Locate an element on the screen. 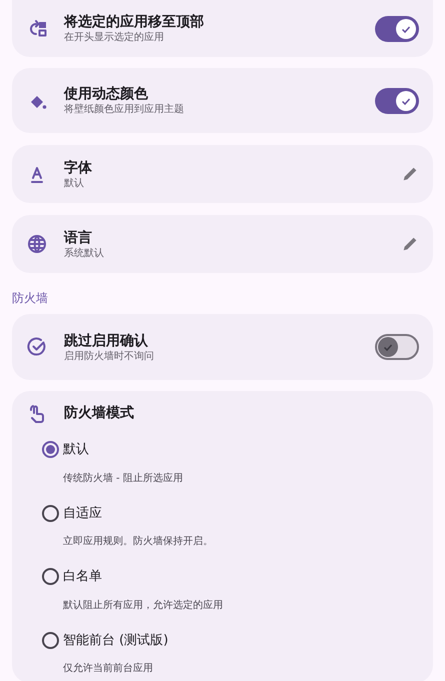  option-description: 立即应用规则。防火墙保持开启。 is located at coordinates (138, 541).